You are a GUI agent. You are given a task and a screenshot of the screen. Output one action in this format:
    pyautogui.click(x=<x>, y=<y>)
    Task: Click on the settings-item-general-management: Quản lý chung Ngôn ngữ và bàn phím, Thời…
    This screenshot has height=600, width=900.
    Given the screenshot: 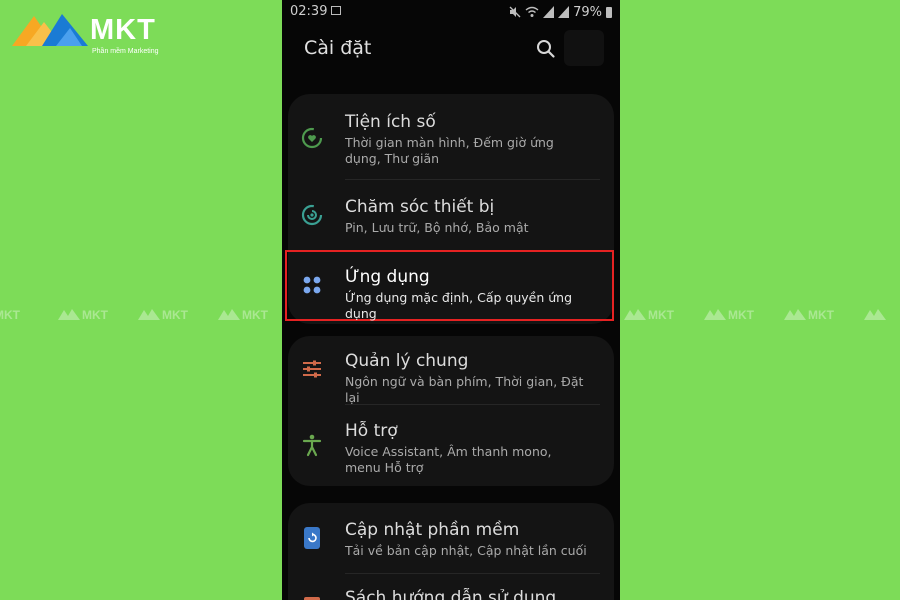 What is the action you would take?
    pyautogui.click(x=451, y=377)
    